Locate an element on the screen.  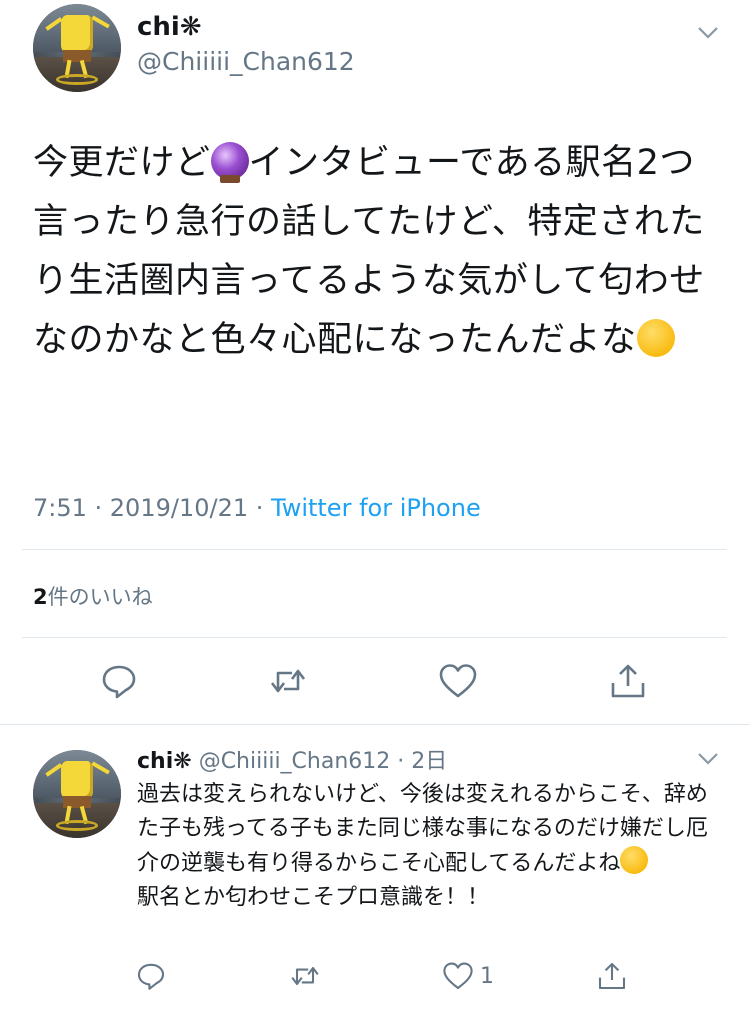
author-handle: @Chiiiii_Chan612 is located at coordinates (246, 61).